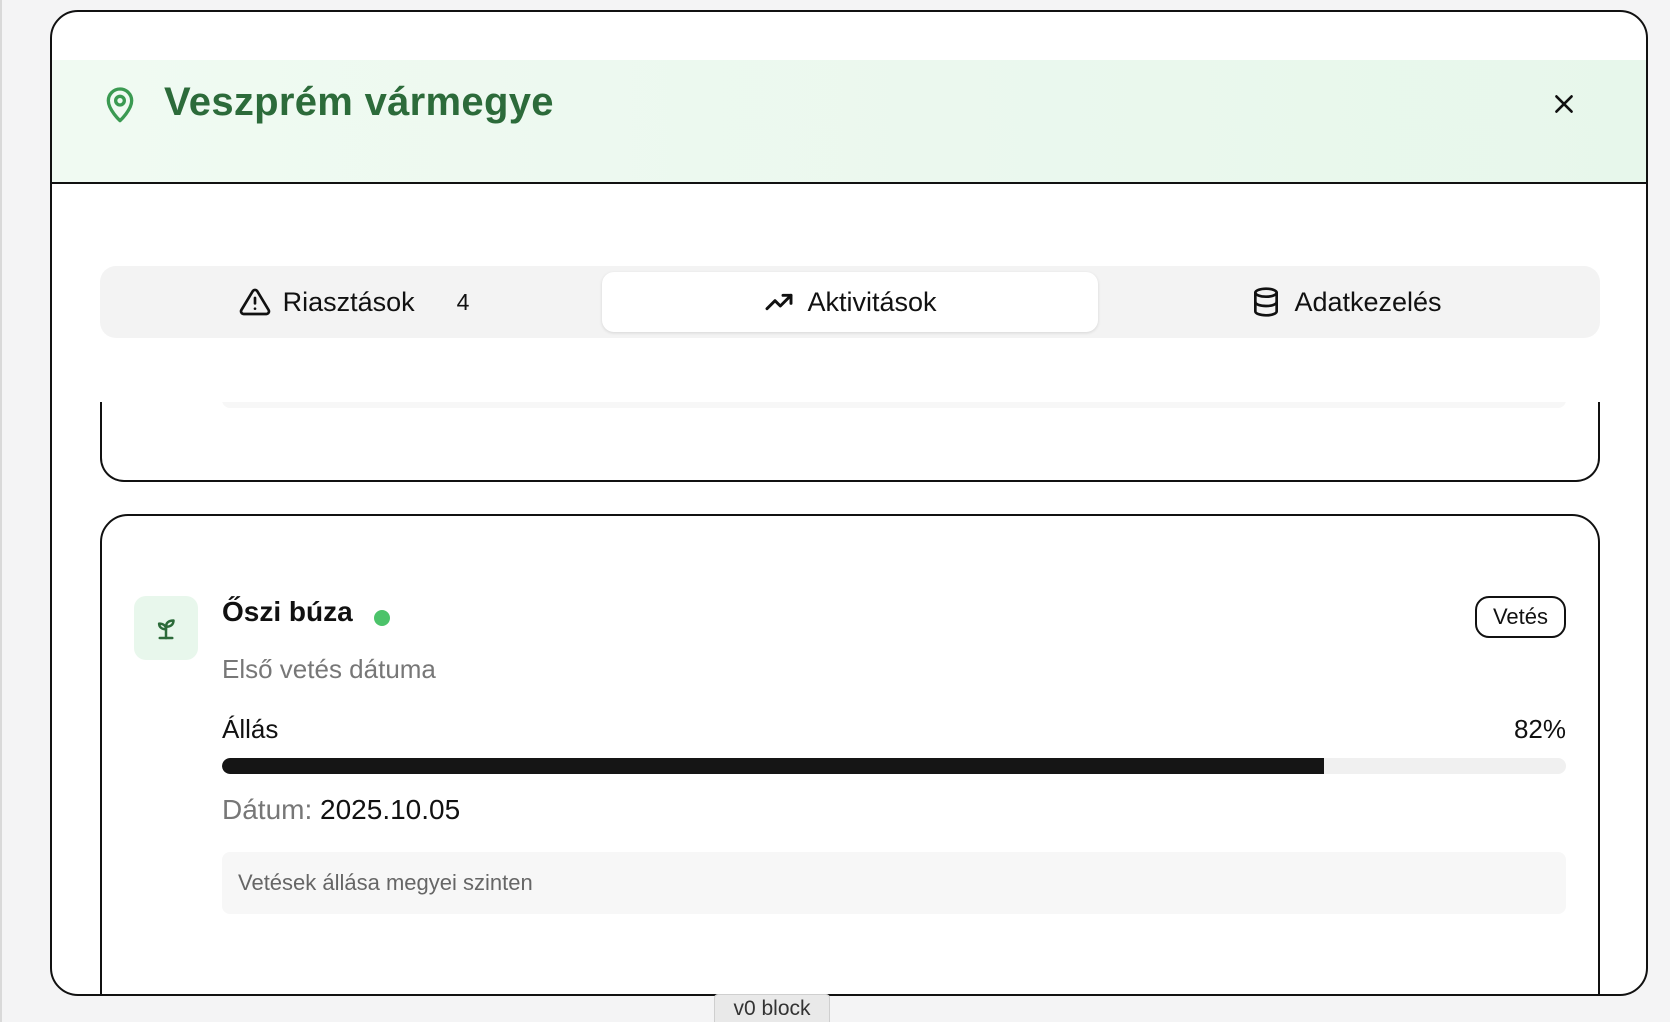 The height and width of the screenshot is (1022, 1670). I want to click on panel-header: Veszprém vármegye, so click(849, 122).